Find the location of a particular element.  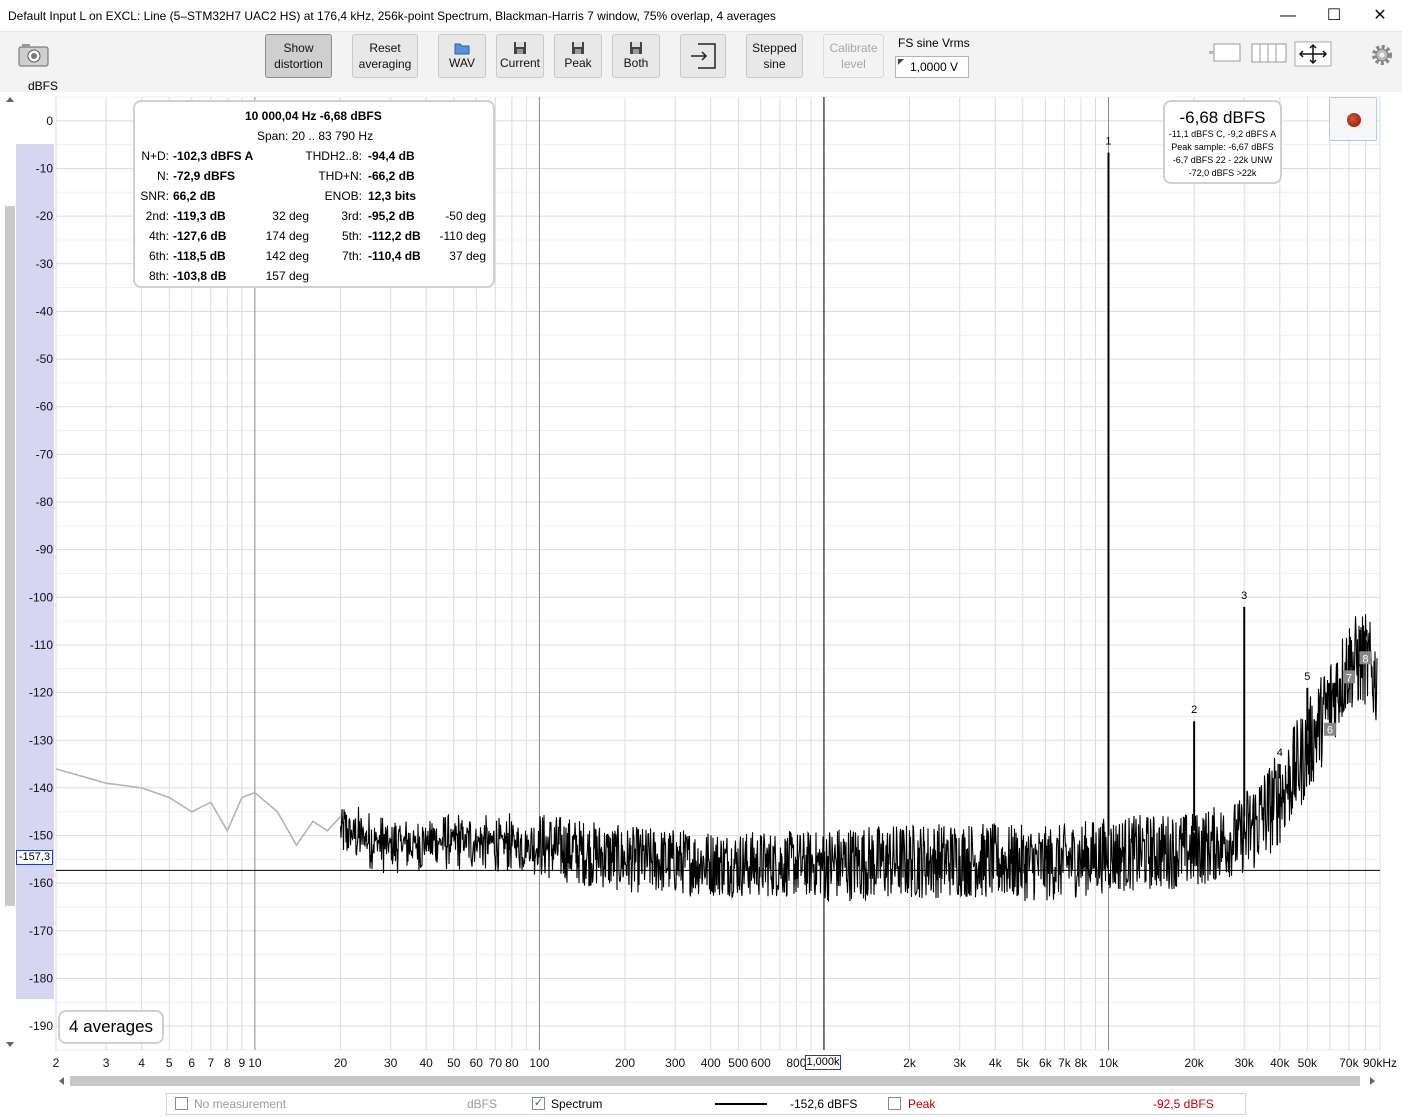

x-tick-label: 100 is located at coordinates (539, 1063).